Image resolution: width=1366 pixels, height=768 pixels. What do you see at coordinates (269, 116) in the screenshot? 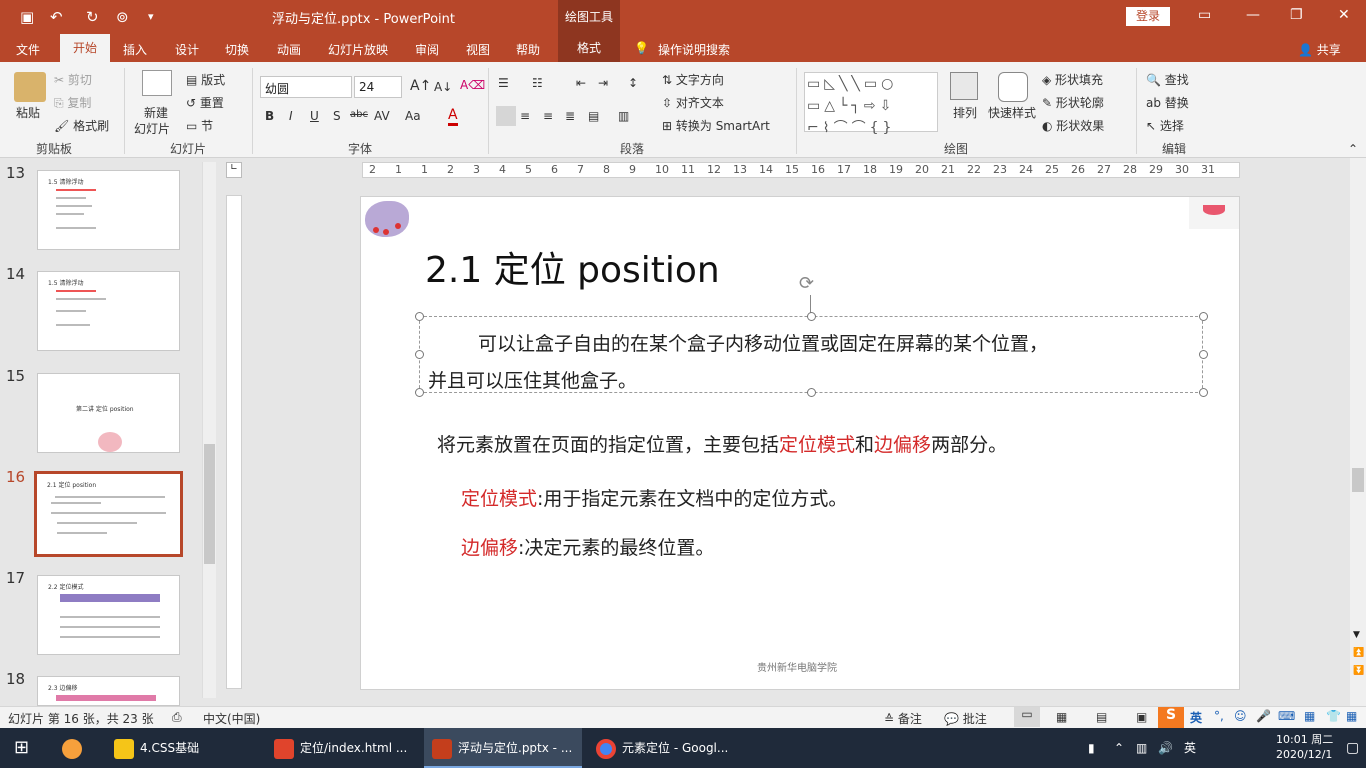
I see `bold-icon: B` at bounding box center [269, 116].